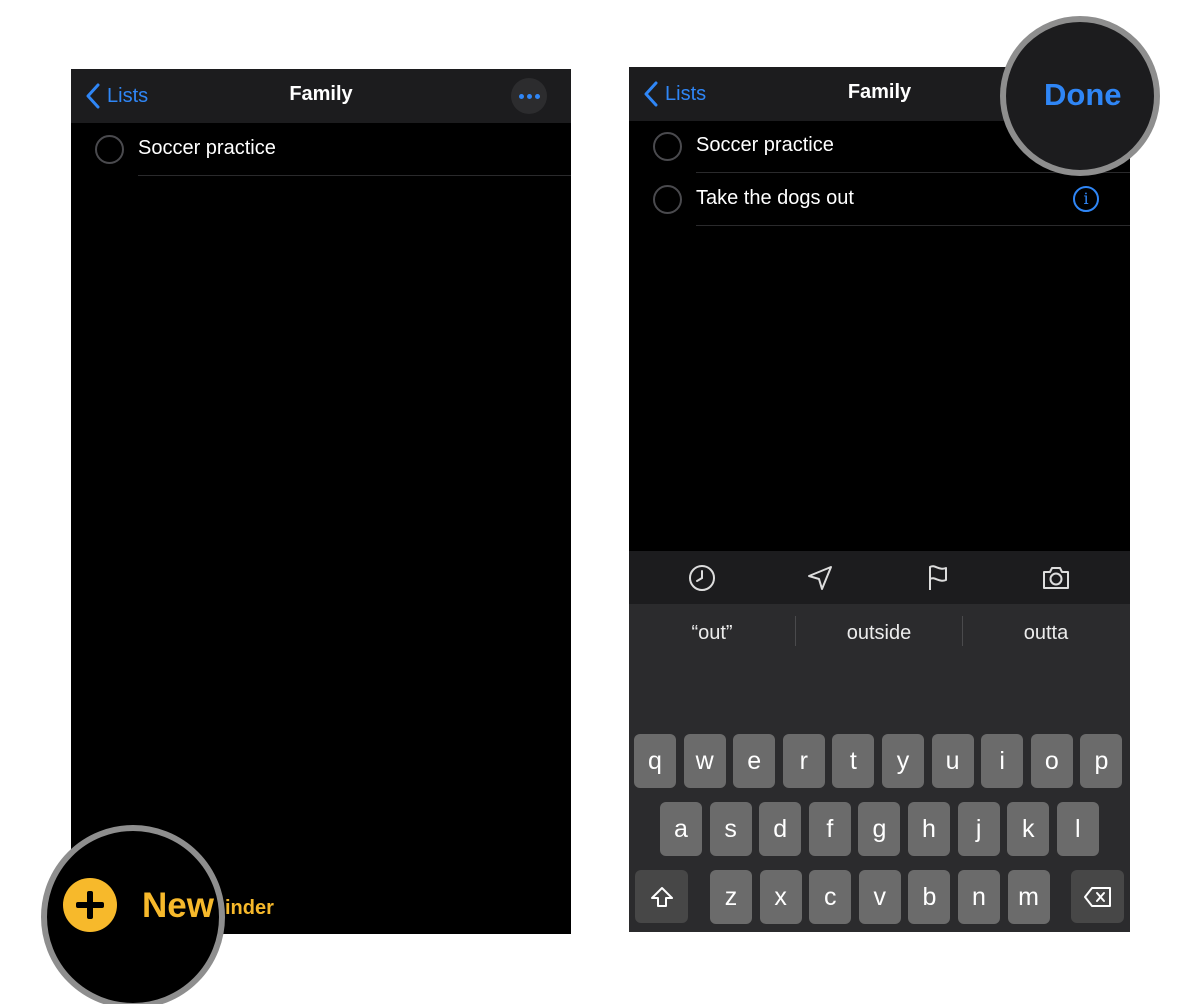  Describe the element at coordinates (702, 578) in the screenshot. I see `clock-icon` at that location.